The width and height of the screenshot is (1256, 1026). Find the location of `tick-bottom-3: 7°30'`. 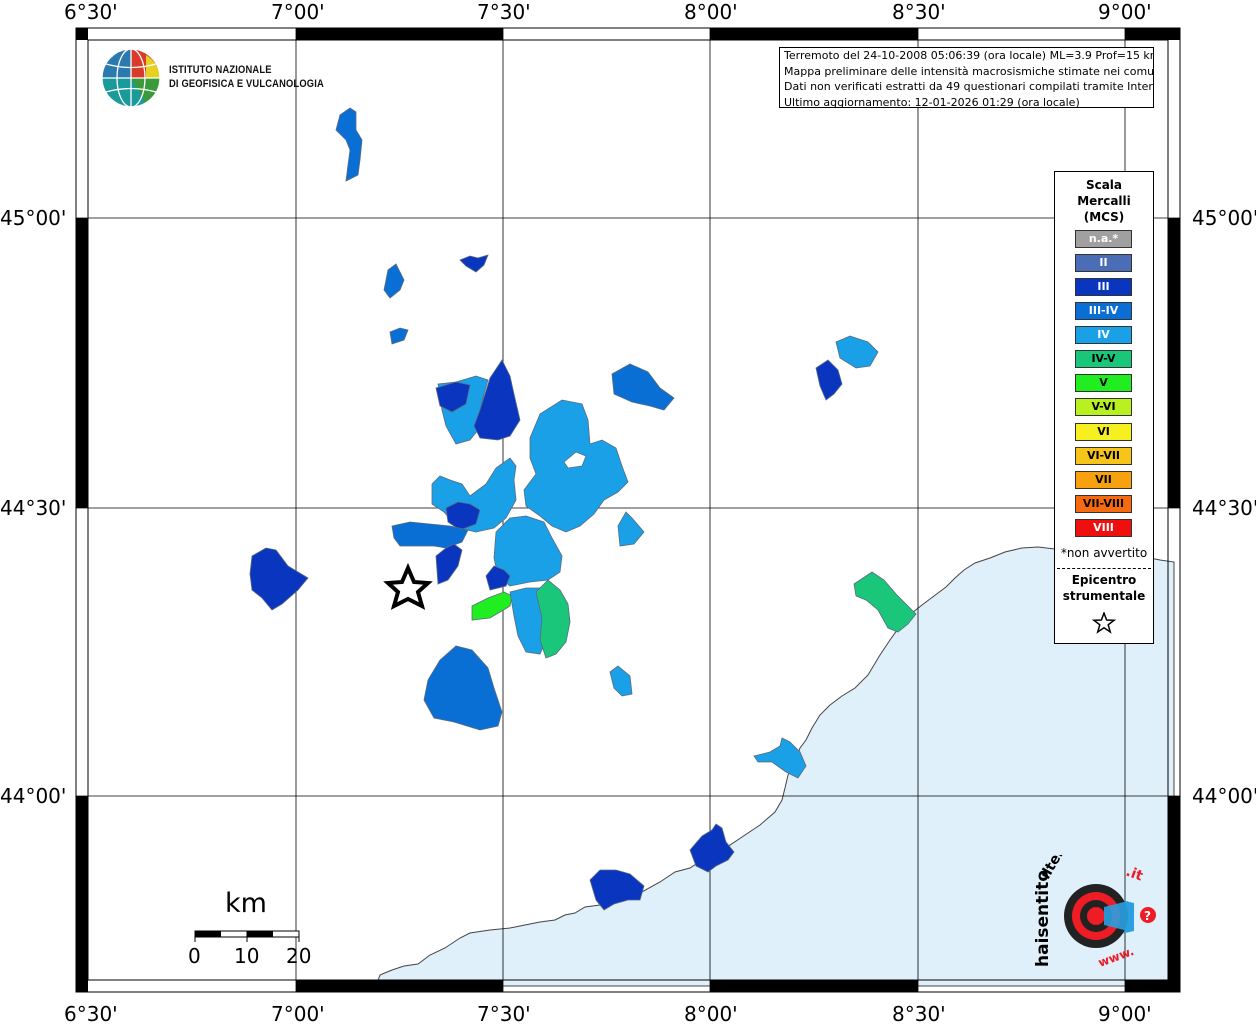

tick-bottom-3: 7°30' is located at coordinates (504, 1014).